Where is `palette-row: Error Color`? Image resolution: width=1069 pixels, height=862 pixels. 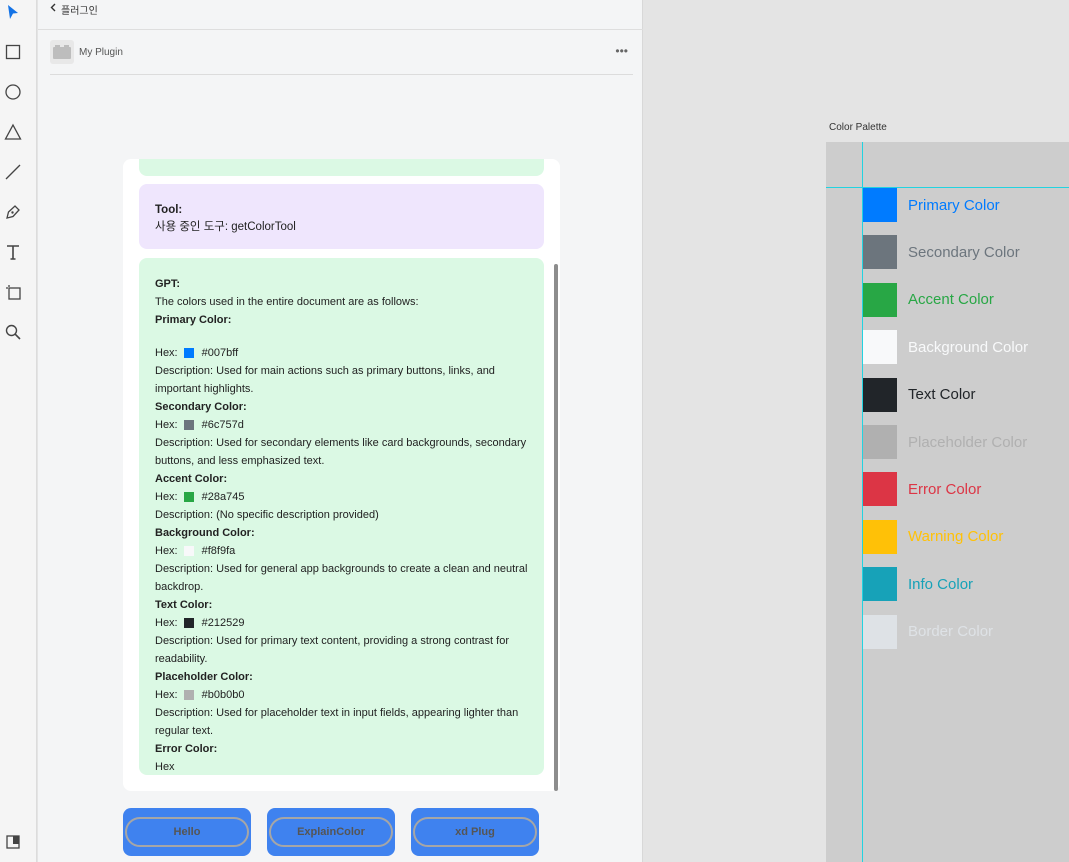 palette-row: Error Color is located at coordinates (922, 489).